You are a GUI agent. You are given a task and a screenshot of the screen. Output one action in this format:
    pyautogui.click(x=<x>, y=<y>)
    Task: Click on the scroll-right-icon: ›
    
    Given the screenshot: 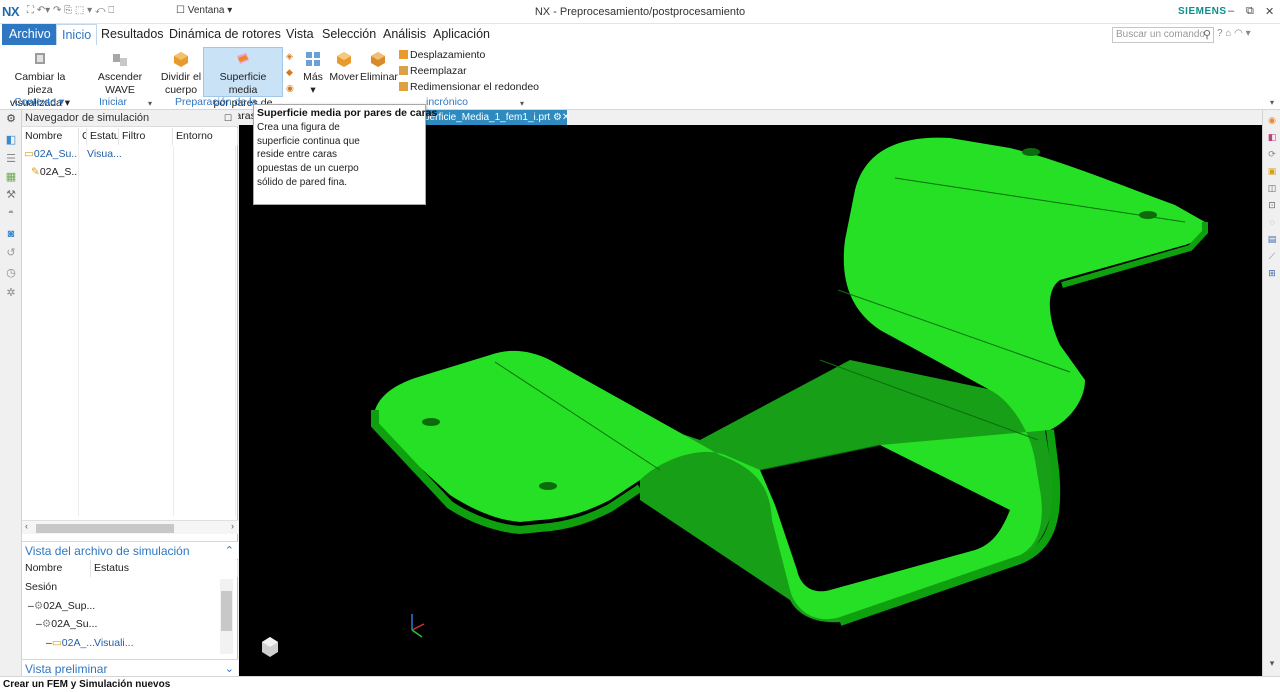 What is the action you would take?
    pyautogui.click(x=232, y=526)
    